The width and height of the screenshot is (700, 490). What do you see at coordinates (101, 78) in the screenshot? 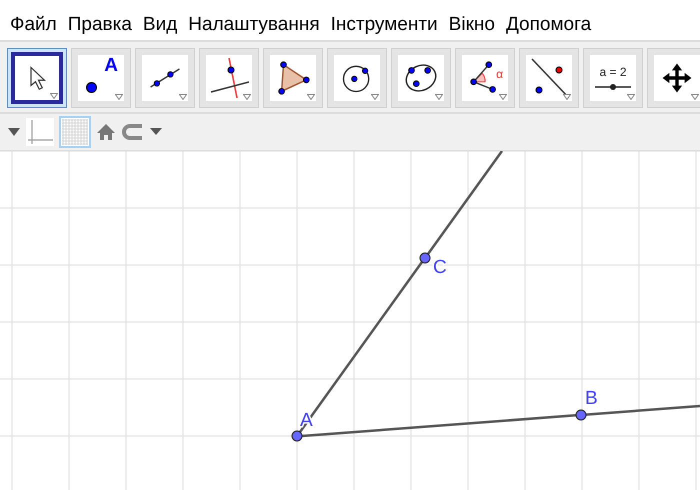
I see `tool-button: A` at bounding box center [101, 78].